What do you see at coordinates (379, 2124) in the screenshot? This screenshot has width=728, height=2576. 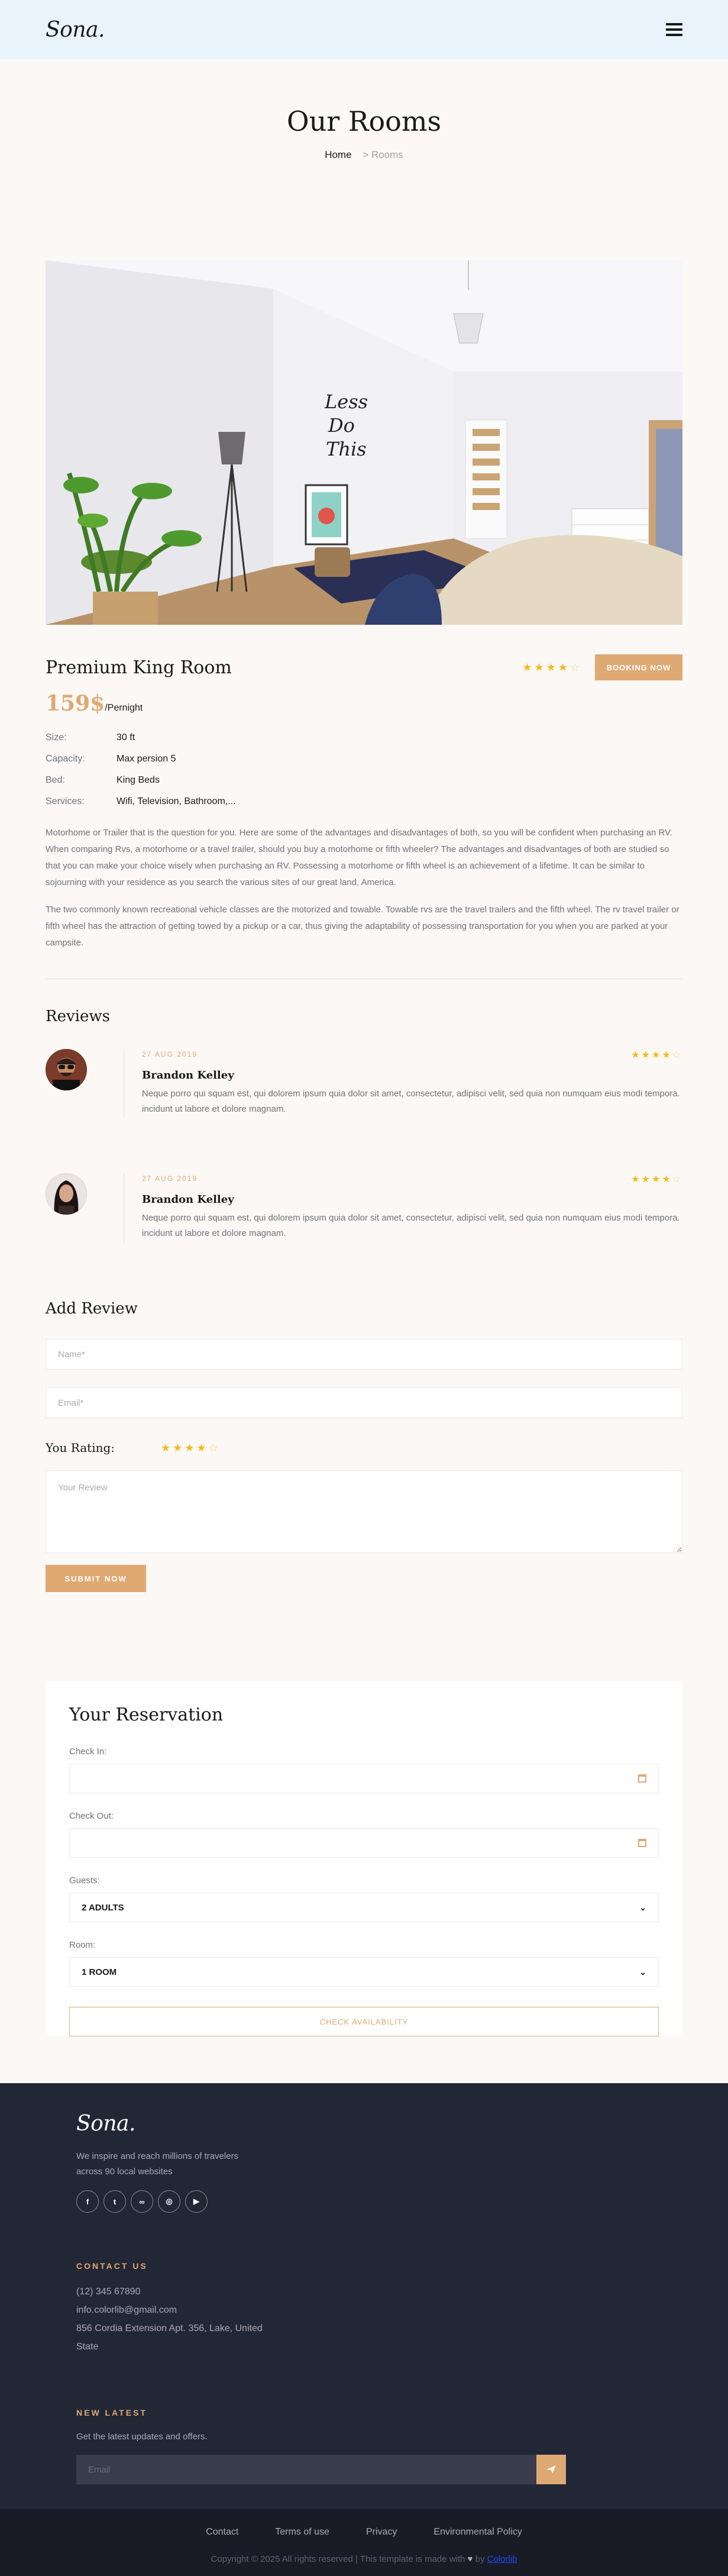 I see `footer-logo: Sona.` at bounding box center [379, 2124].